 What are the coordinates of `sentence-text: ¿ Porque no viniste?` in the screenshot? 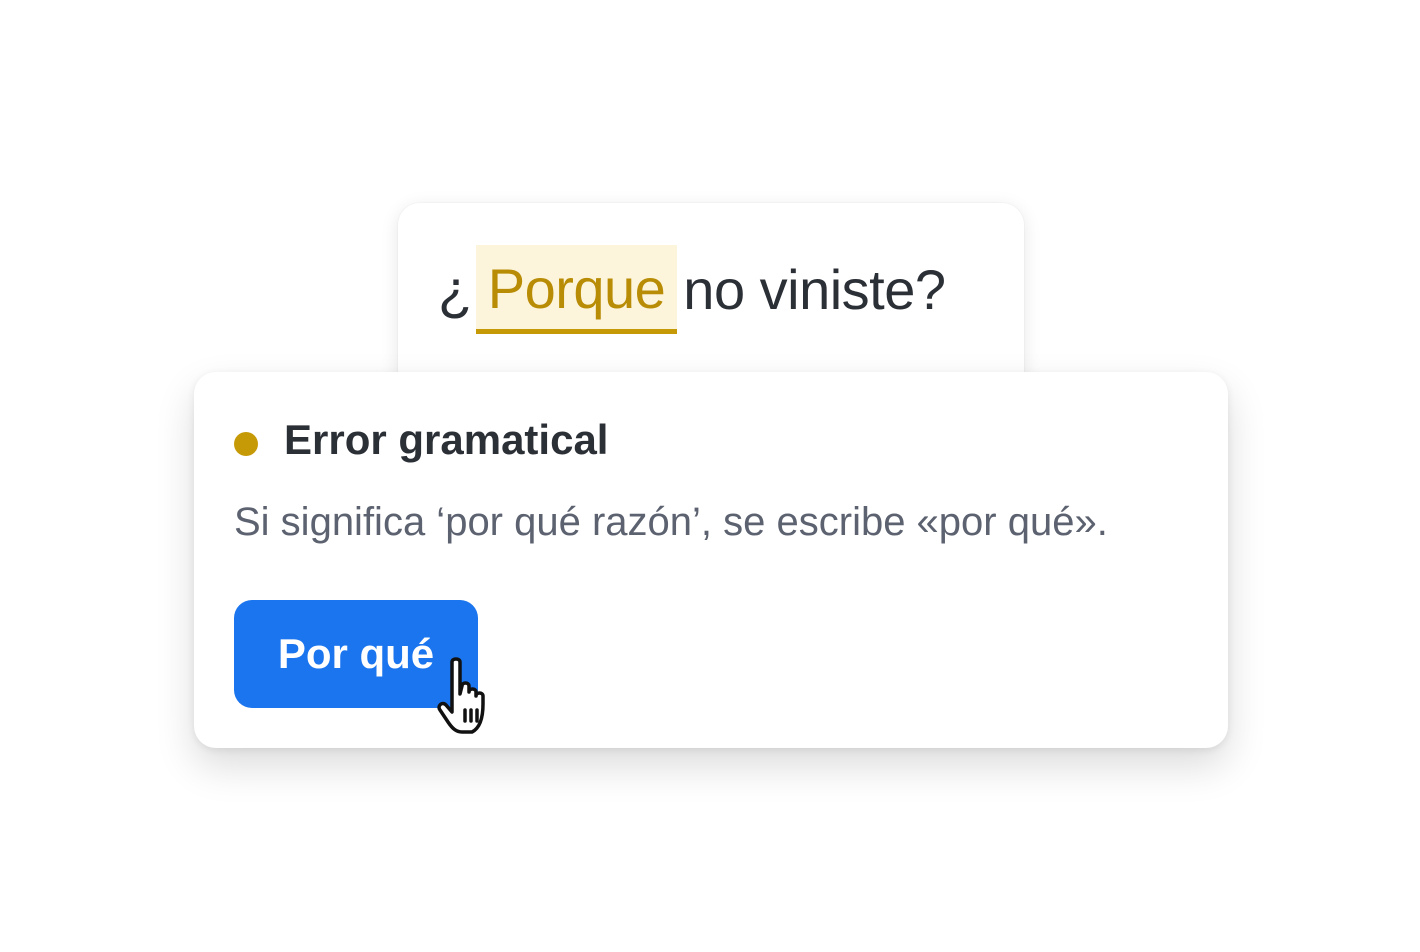 It's located at (692, 289).